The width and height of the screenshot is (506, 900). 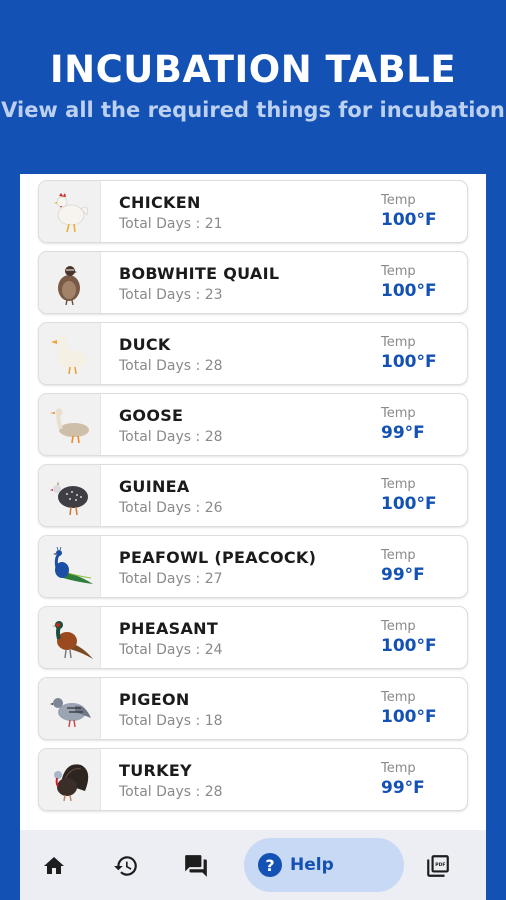 What do you see at coordinates (155, 770) in the screenshot?
I see `bird-name: TURKEY` at bounding box center [155, 770].